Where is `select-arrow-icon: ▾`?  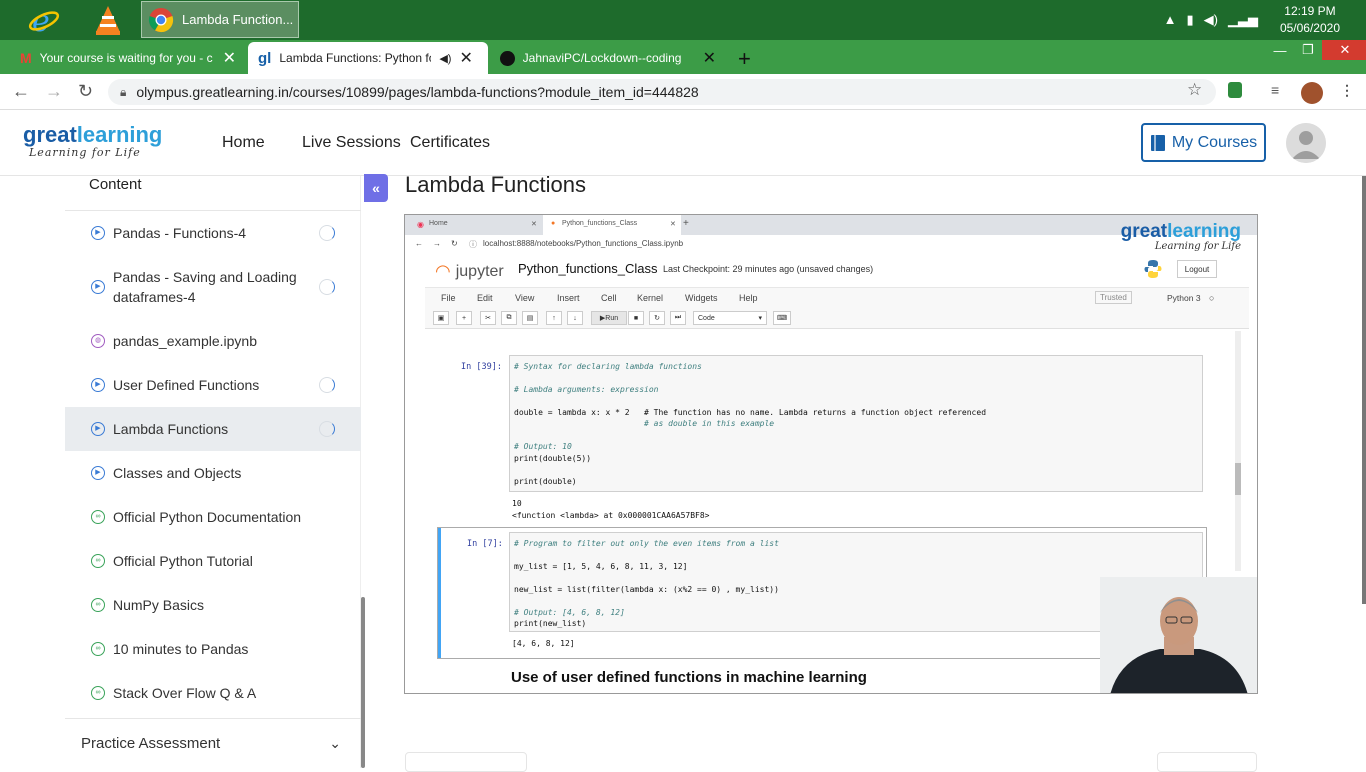
select-arrow-icon: ▾ is located at coordinates (760, 318).